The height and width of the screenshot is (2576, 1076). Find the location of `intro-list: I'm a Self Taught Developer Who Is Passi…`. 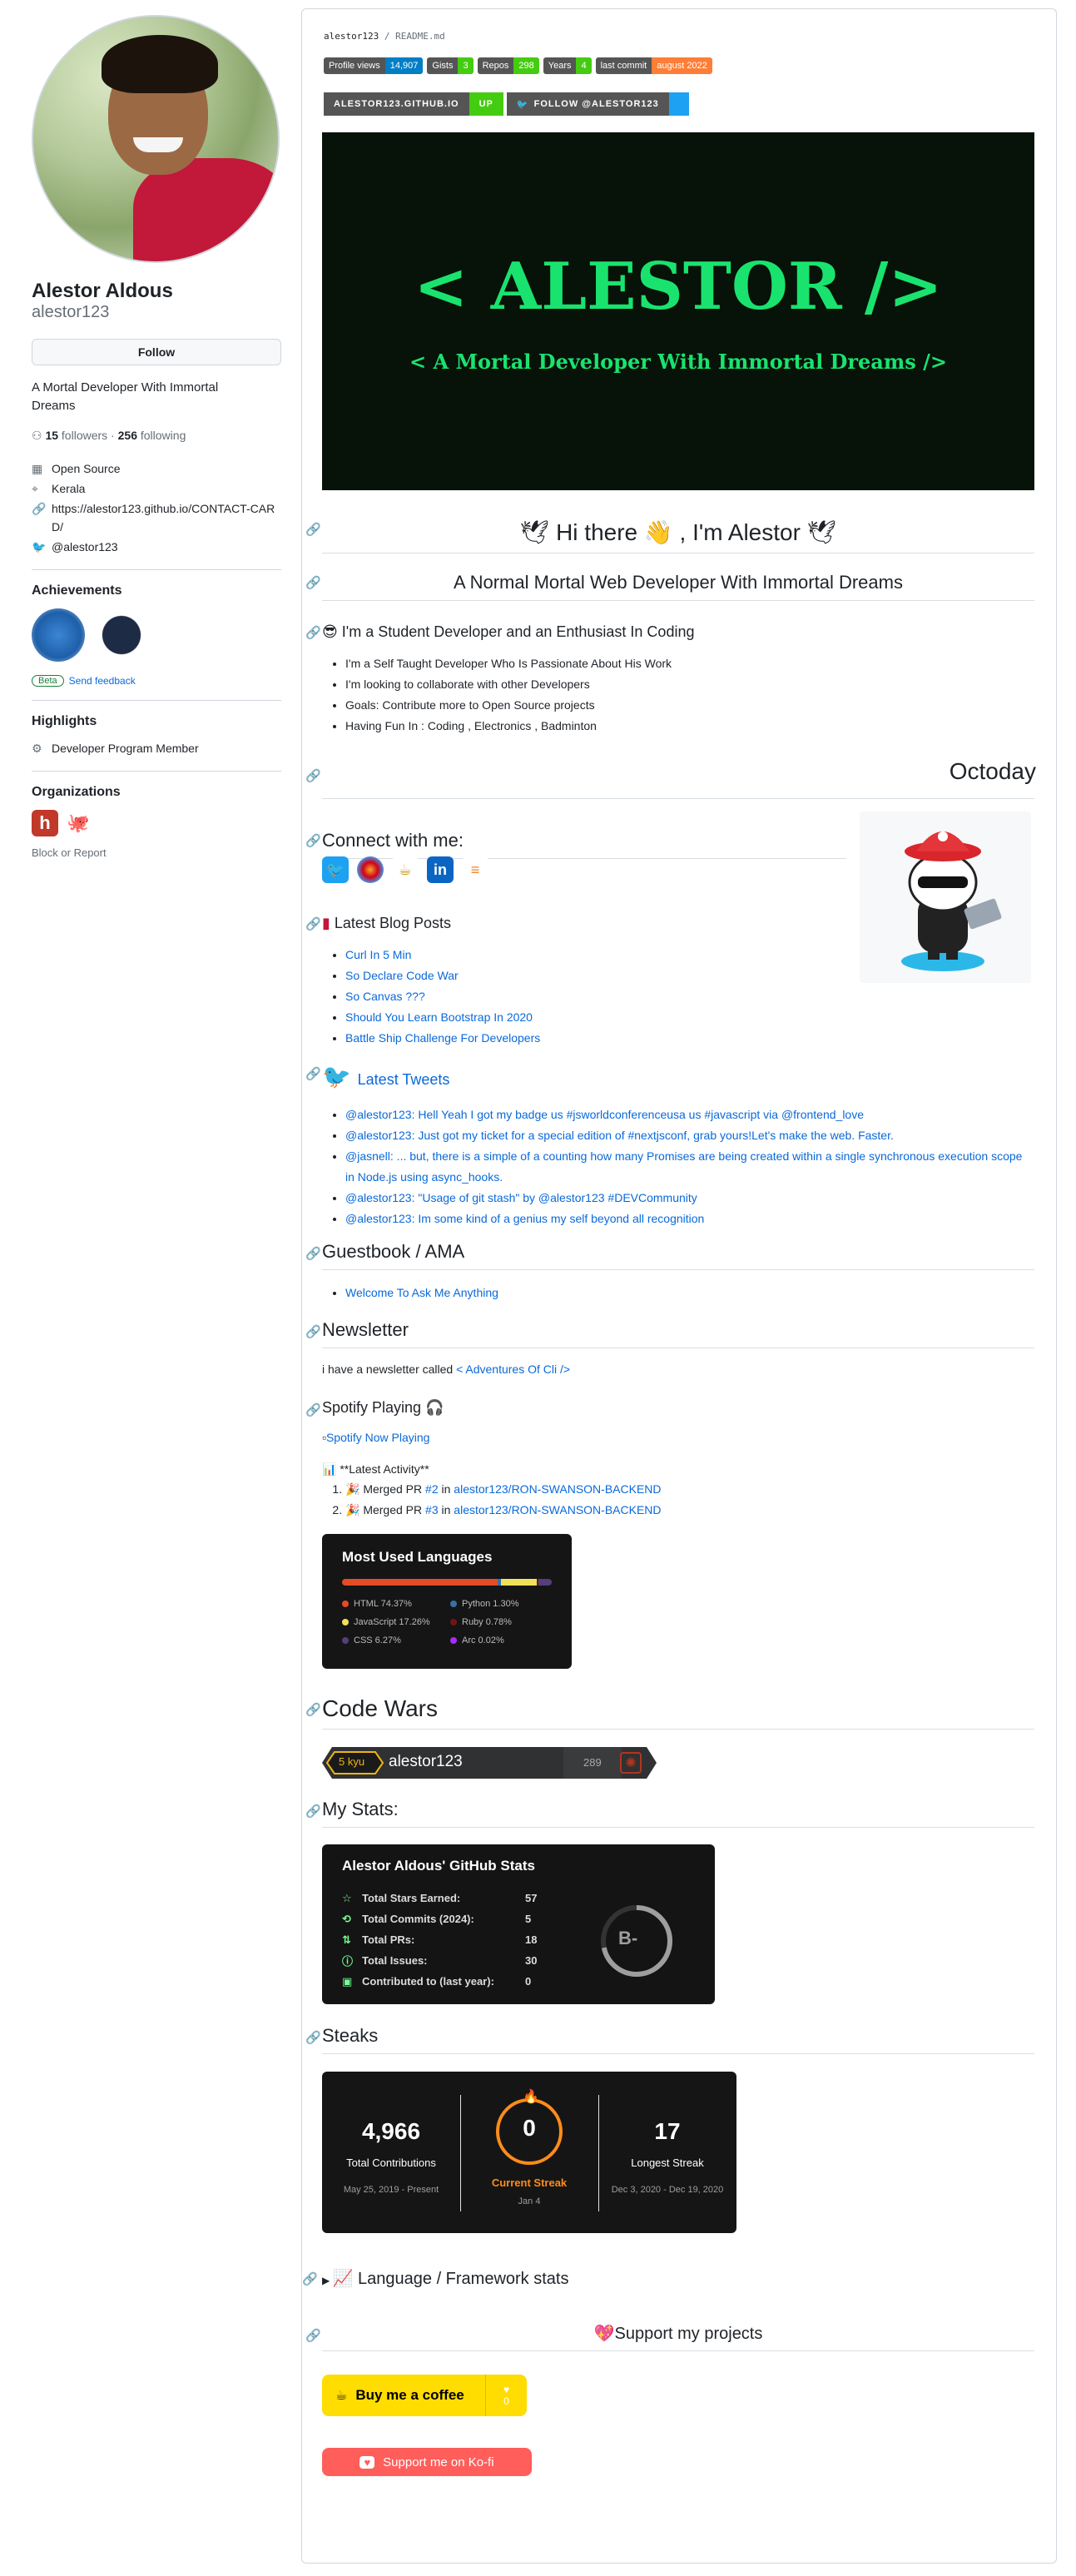

intro-list: I'm a Self Taught Developer Who Is Passi… is located at coordinates (508, 695).